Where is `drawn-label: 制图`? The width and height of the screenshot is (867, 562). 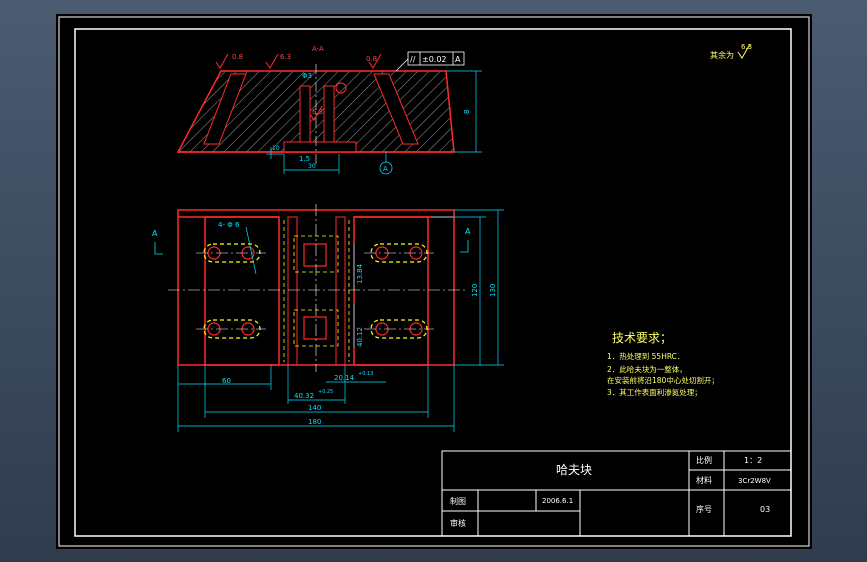
drawn-label: 制图 is located at coordinates (458, 501).